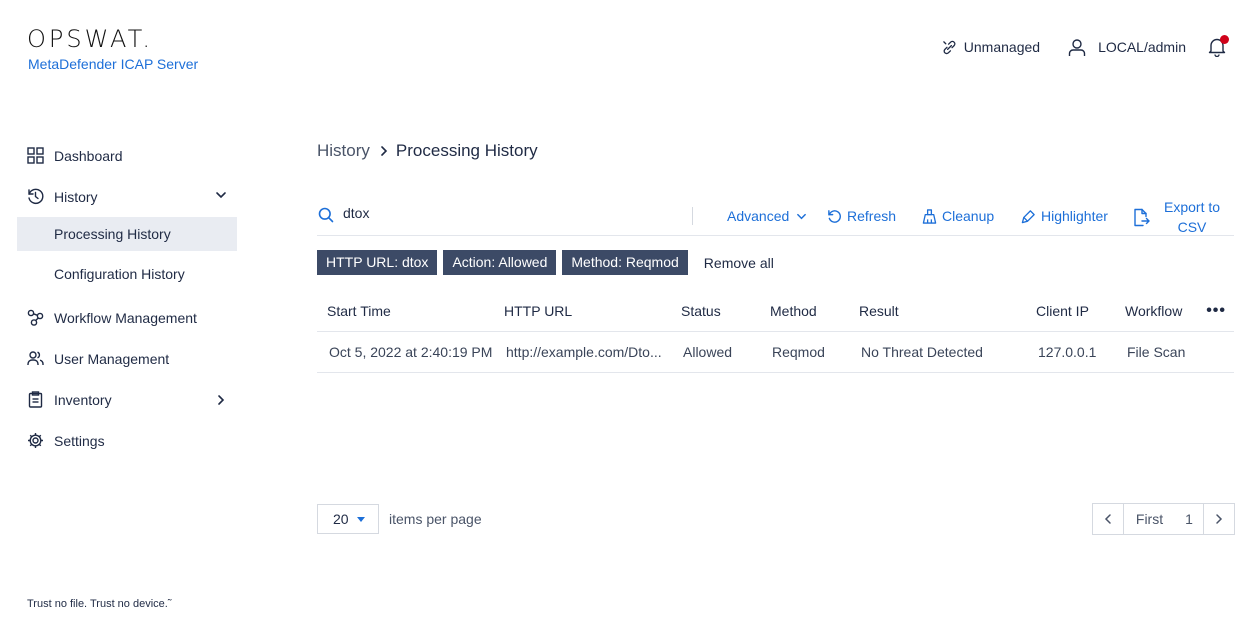 This screenshot has width=1248, height=640. I want to click on more-options-icon: •••, so click(1216, 311).